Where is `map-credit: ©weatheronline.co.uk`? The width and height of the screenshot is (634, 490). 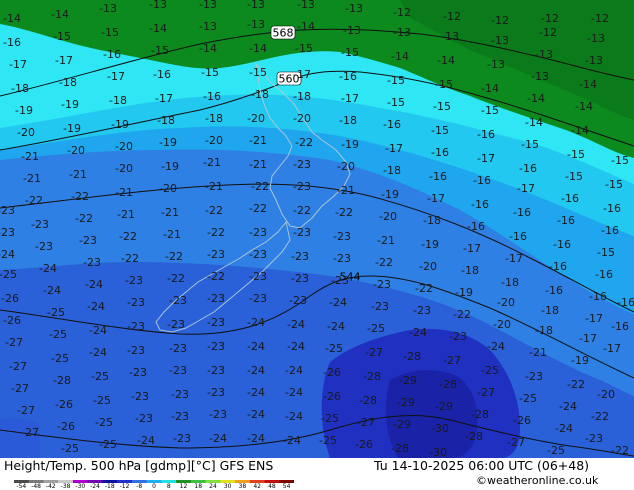 map-credit: ©weatheronline.co.uk is located at coordinates (537, 480).